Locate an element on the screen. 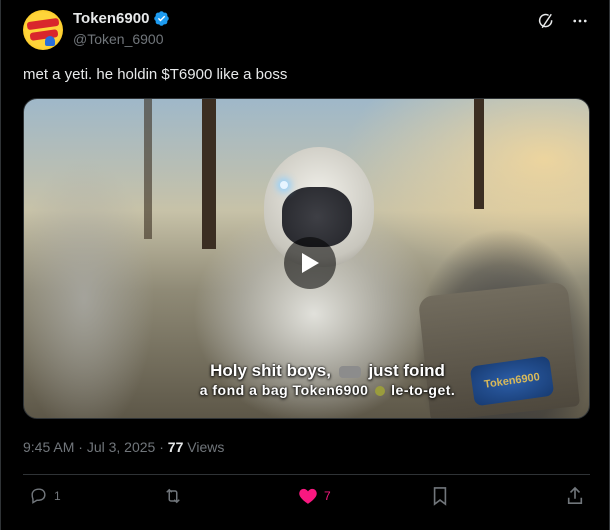 The width and height of the screenshot is (610, 530). bookmark-icon is located at coordinates (440, 496).